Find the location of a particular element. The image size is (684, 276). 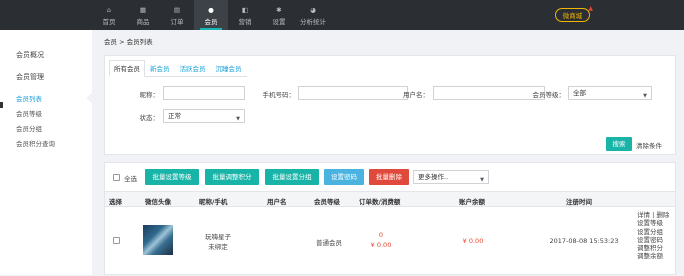

breadcrumb: 会员 > 会员列表 is located at coordinates (128, 42).